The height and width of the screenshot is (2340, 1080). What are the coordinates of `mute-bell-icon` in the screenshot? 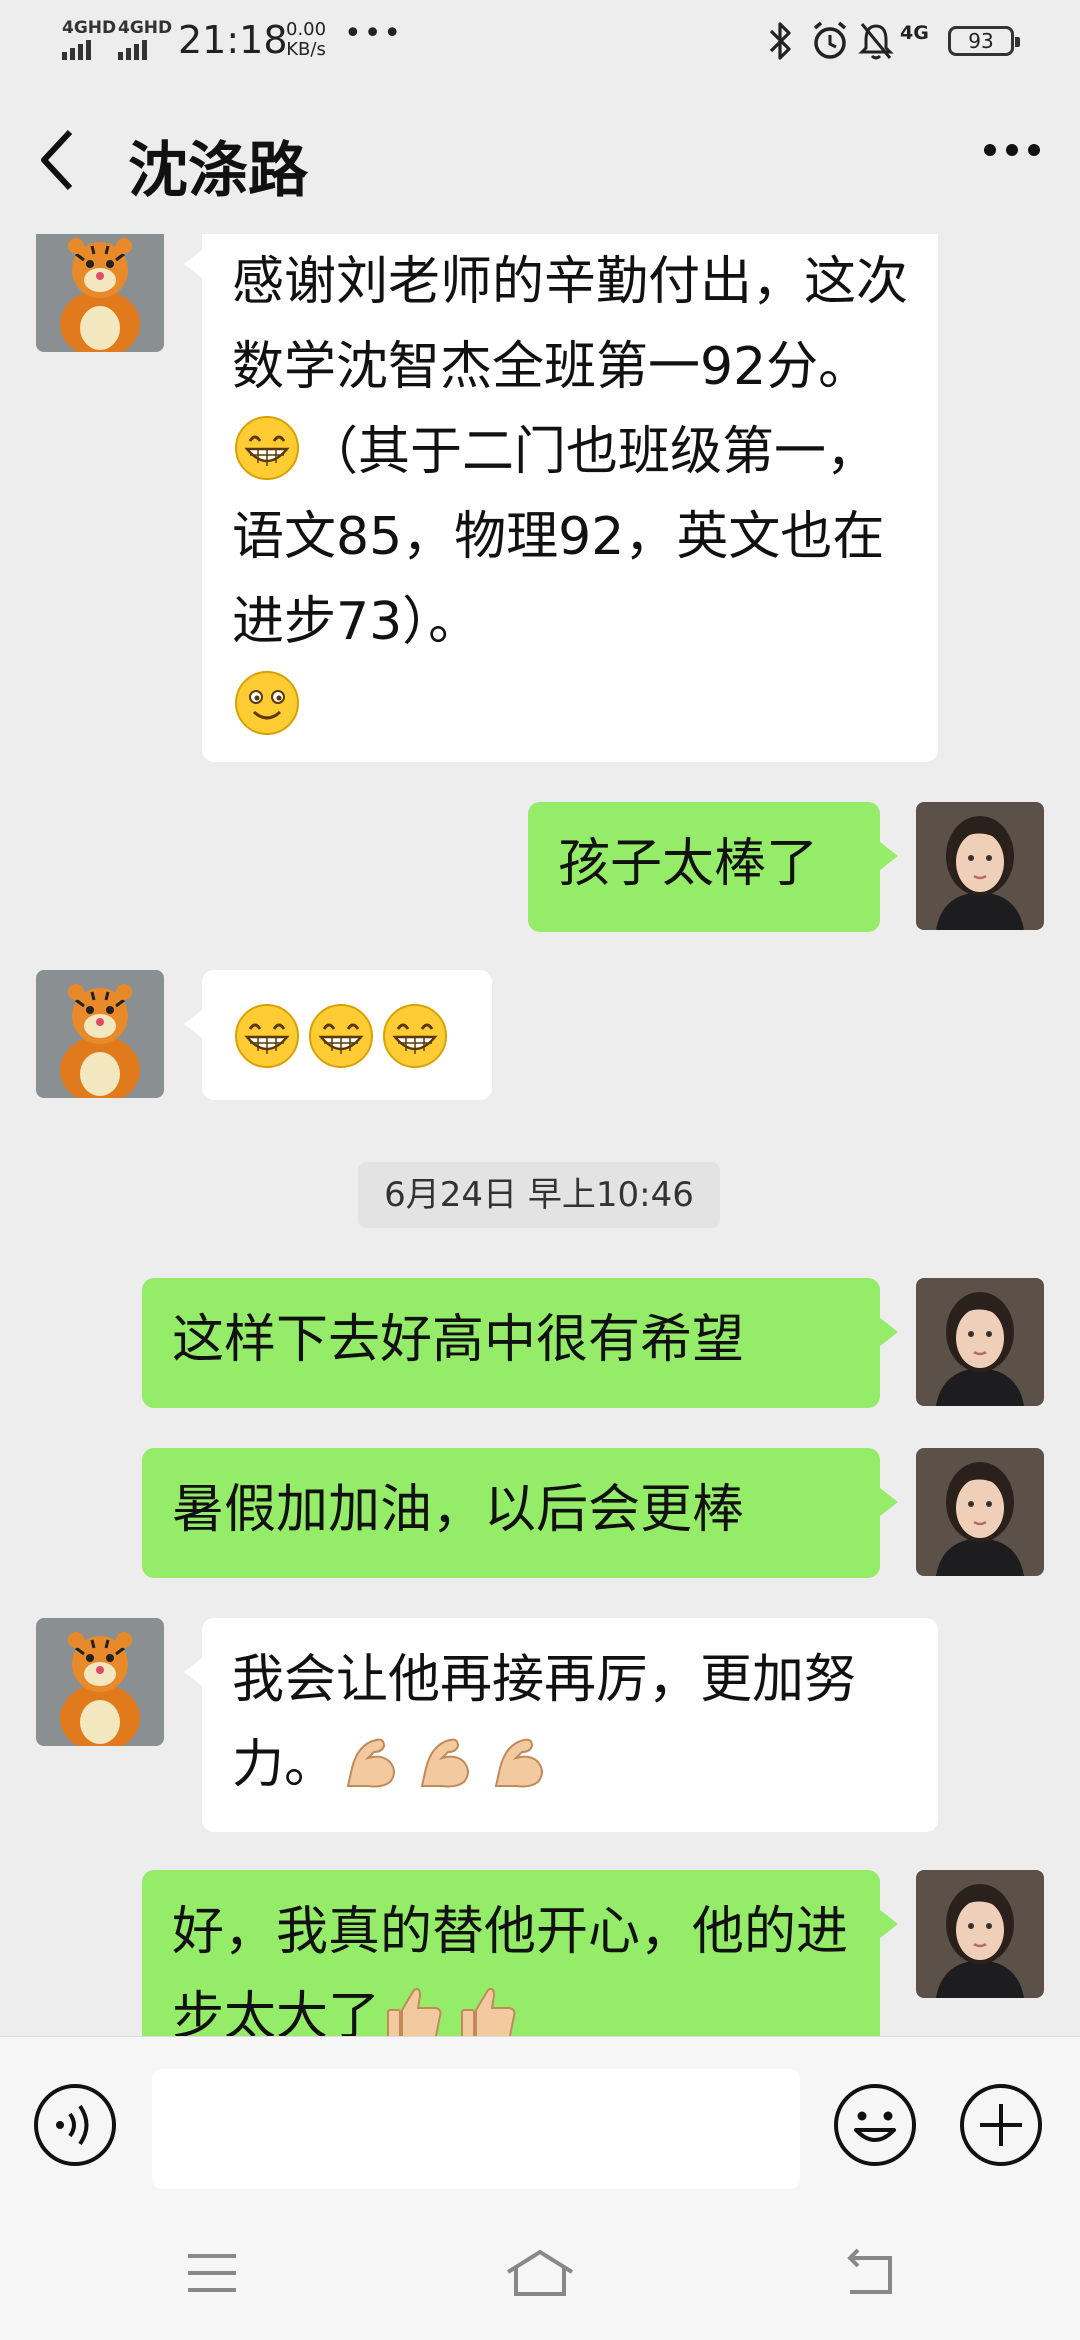 It's located at (876, 41).